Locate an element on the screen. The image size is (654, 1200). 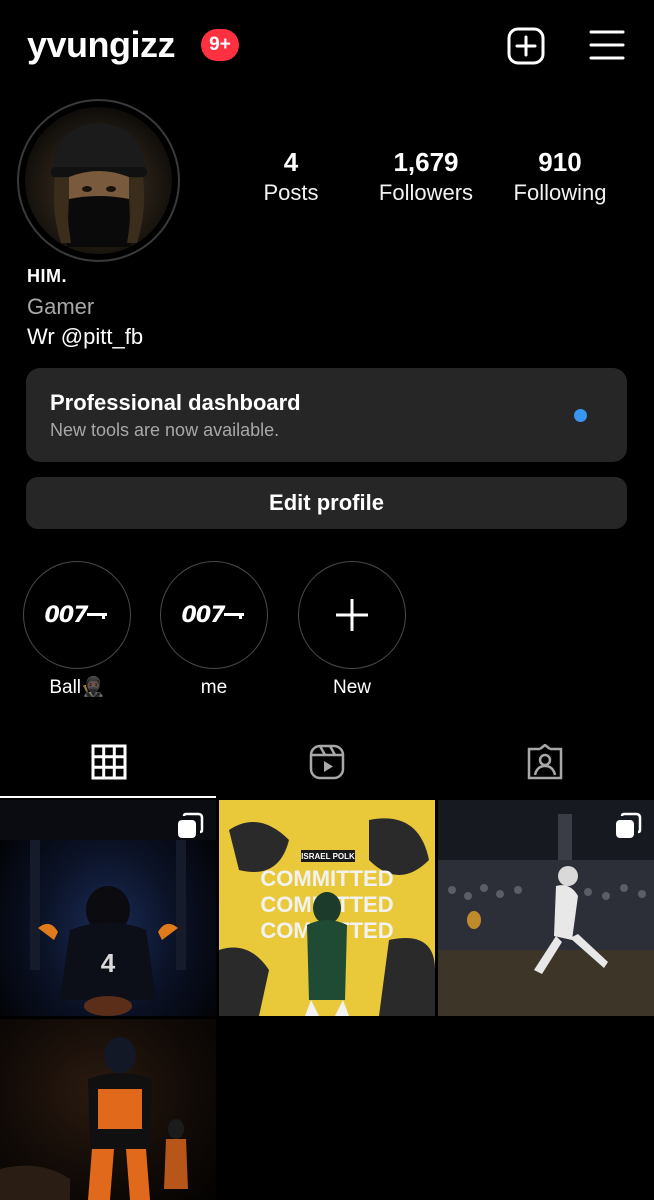
followers-count-label: Followers is located at coordinates (426, 192).